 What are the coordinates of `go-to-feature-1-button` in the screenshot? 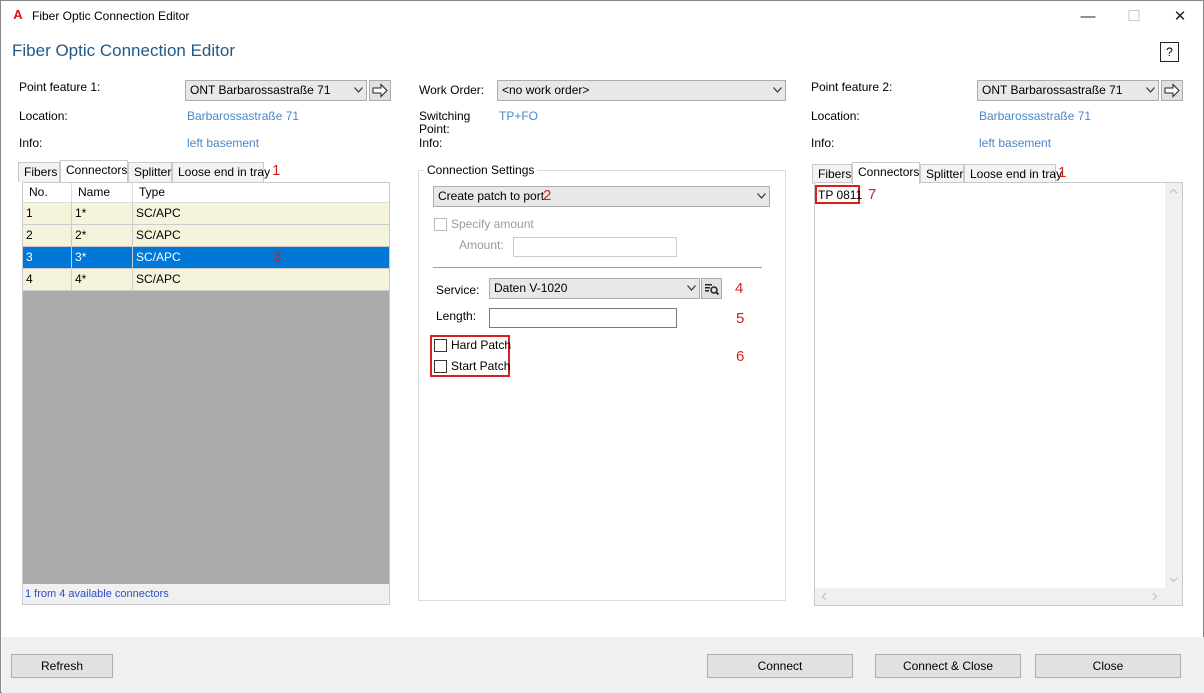 It's located at (380, 90).